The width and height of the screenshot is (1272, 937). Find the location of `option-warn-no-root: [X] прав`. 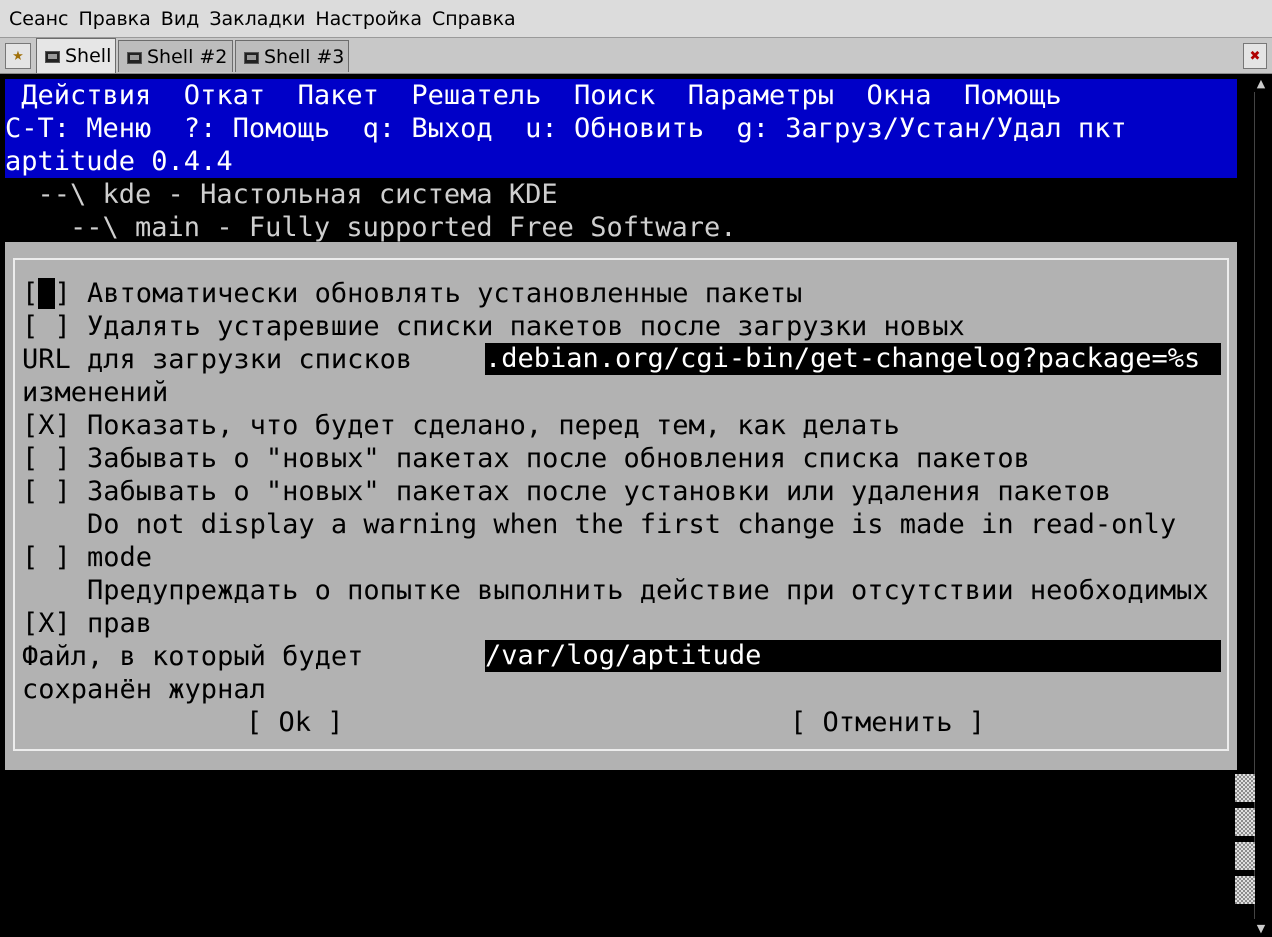

option-warn-no-root: [X] прав is located at coordinates (87, 623).